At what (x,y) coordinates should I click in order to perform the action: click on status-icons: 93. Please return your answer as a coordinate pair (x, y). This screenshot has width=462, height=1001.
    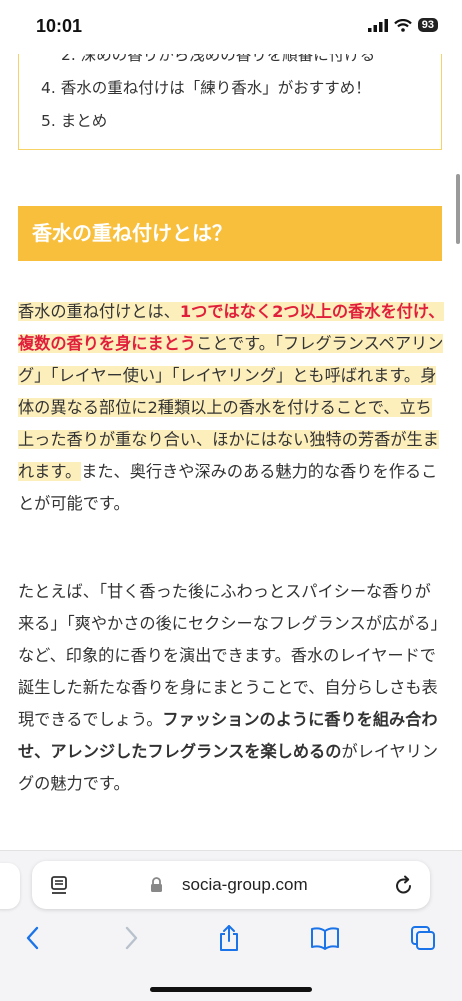
    Looking at the image, I should click on (402, 25).